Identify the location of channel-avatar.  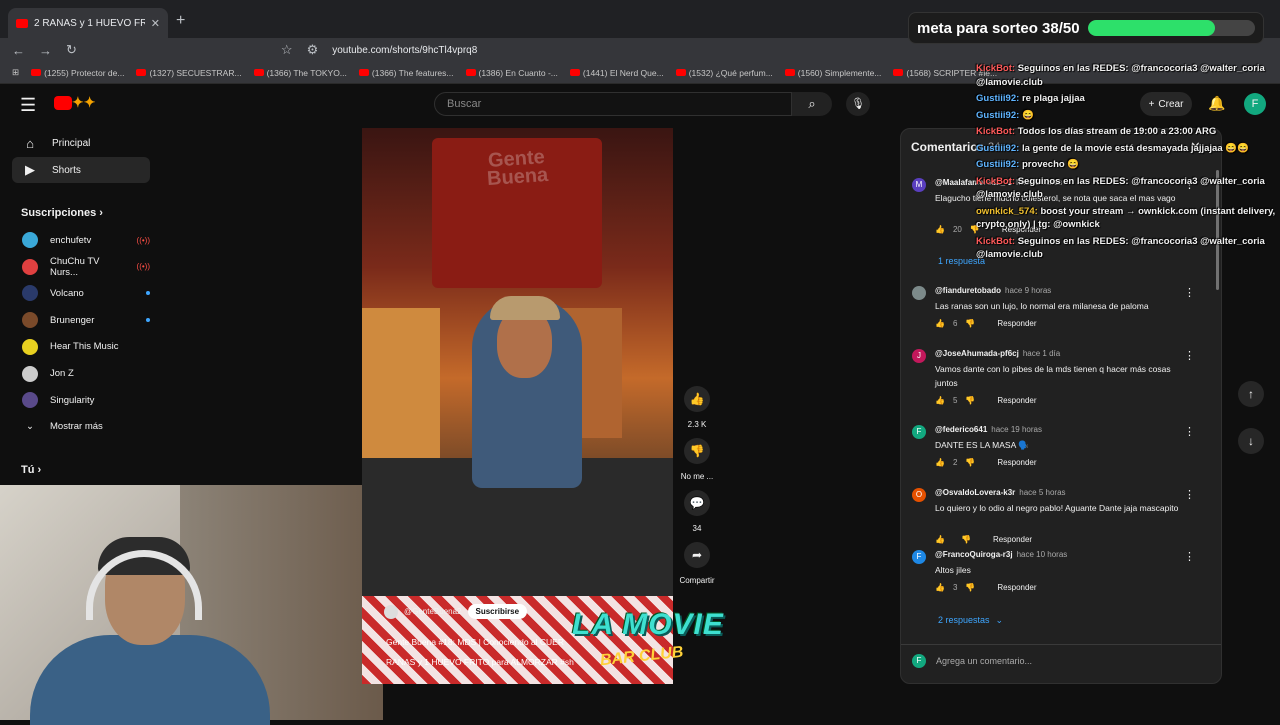
(391, 611).